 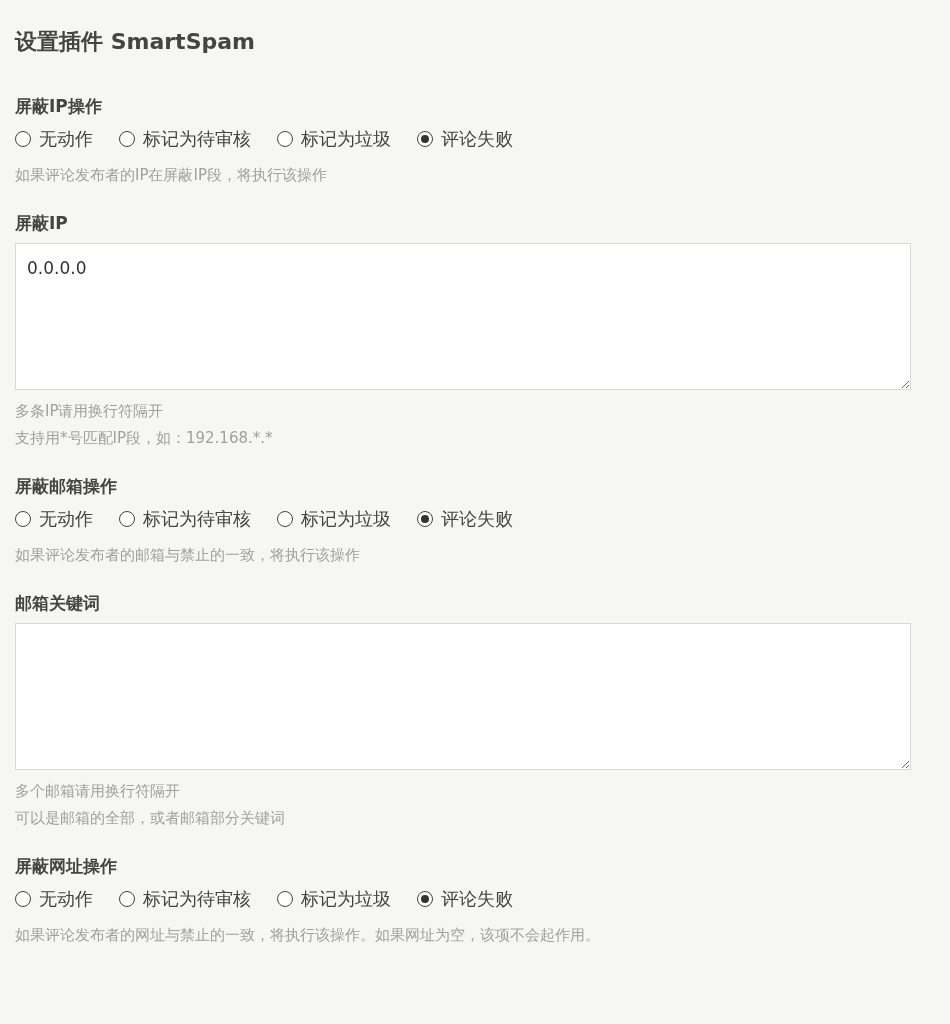 I want to click on field-label: 屏蔽IP, so click(x=42, y=223).